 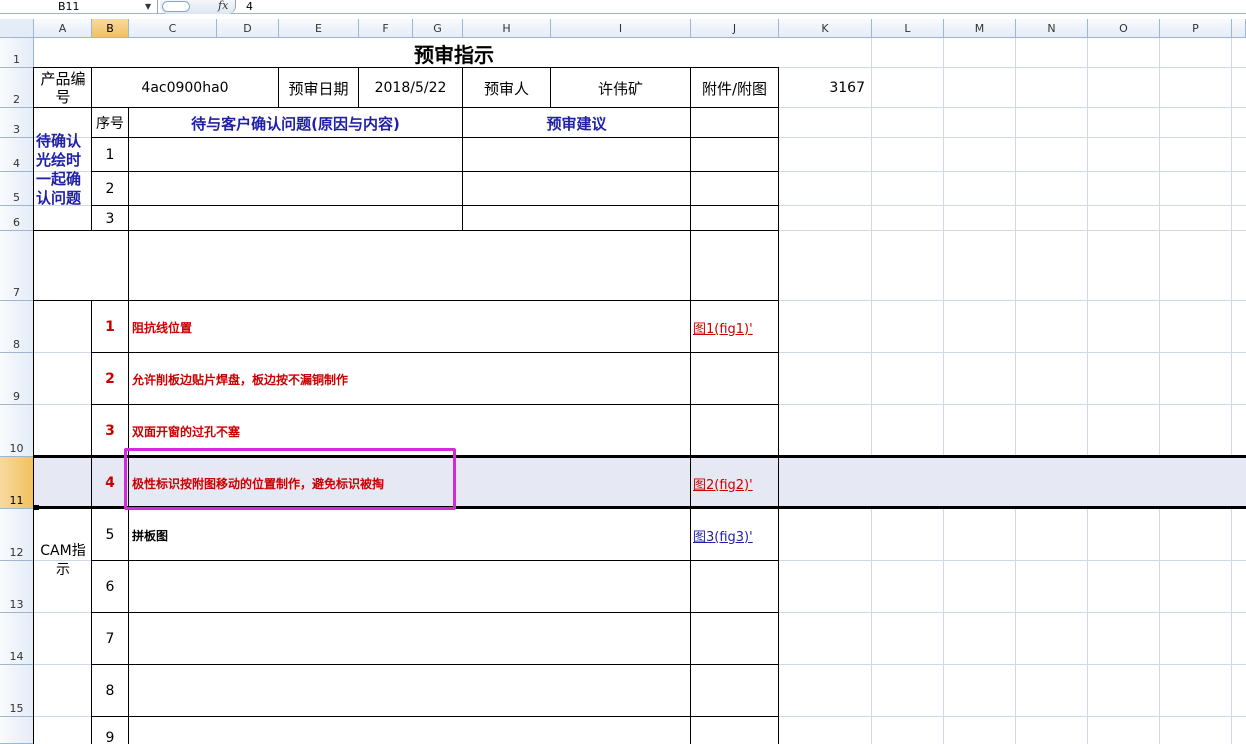 What do you see at coordinates (410, 327) in the screenshot?
I see `cam-row-1-text: 阻抗线位置` at bounding box center [410, 327].